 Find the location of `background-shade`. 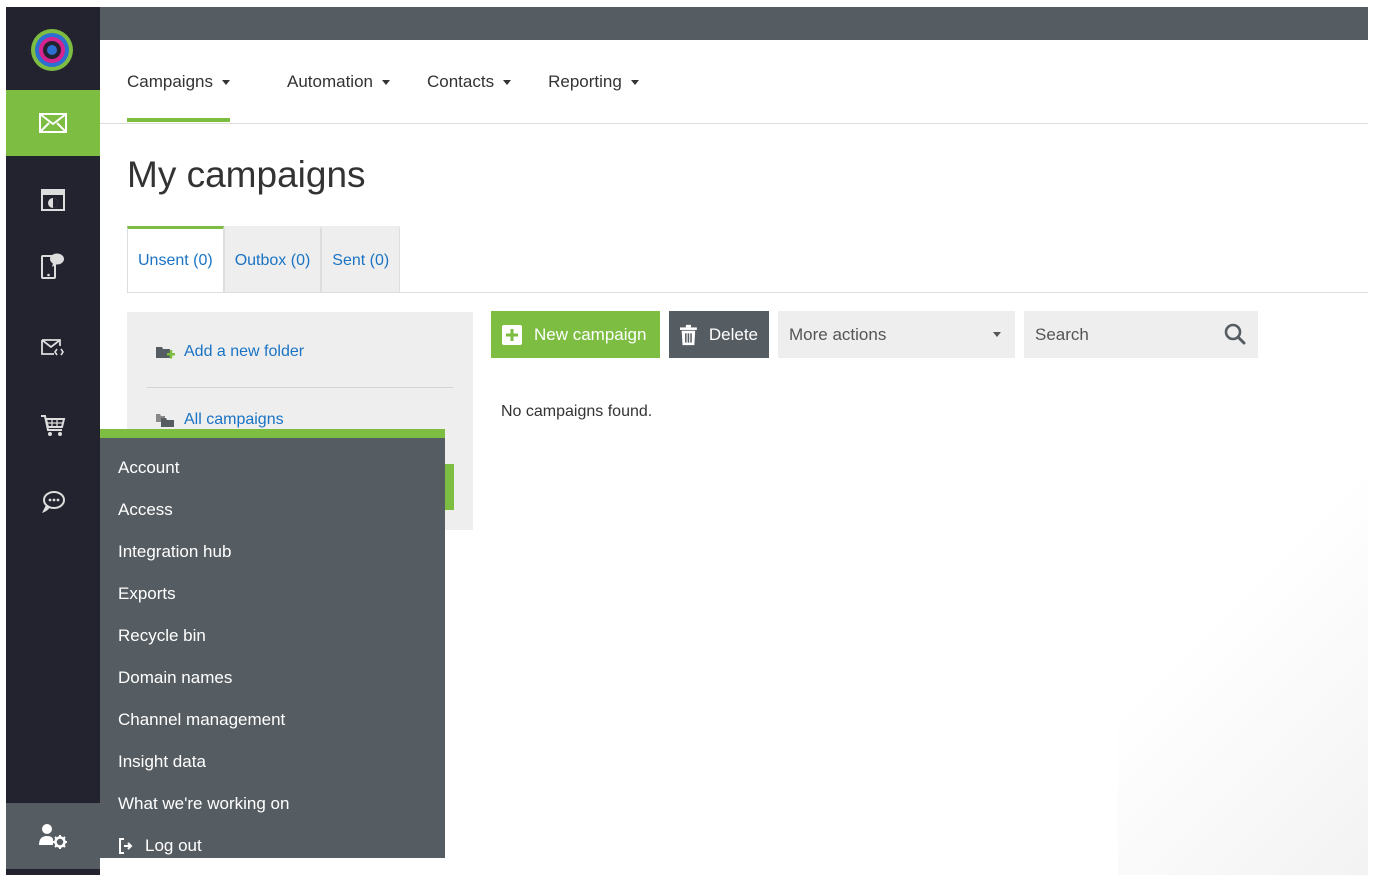

background-shade is located at coordinates (1243, 657).